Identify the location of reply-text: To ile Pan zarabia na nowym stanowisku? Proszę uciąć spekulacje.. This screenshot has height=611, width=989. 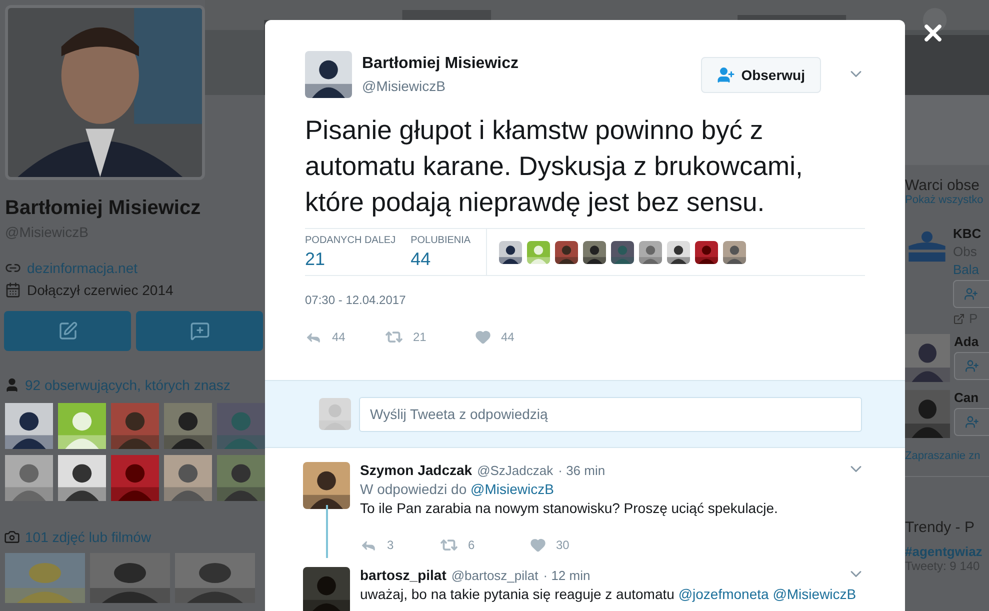
(569, 508).